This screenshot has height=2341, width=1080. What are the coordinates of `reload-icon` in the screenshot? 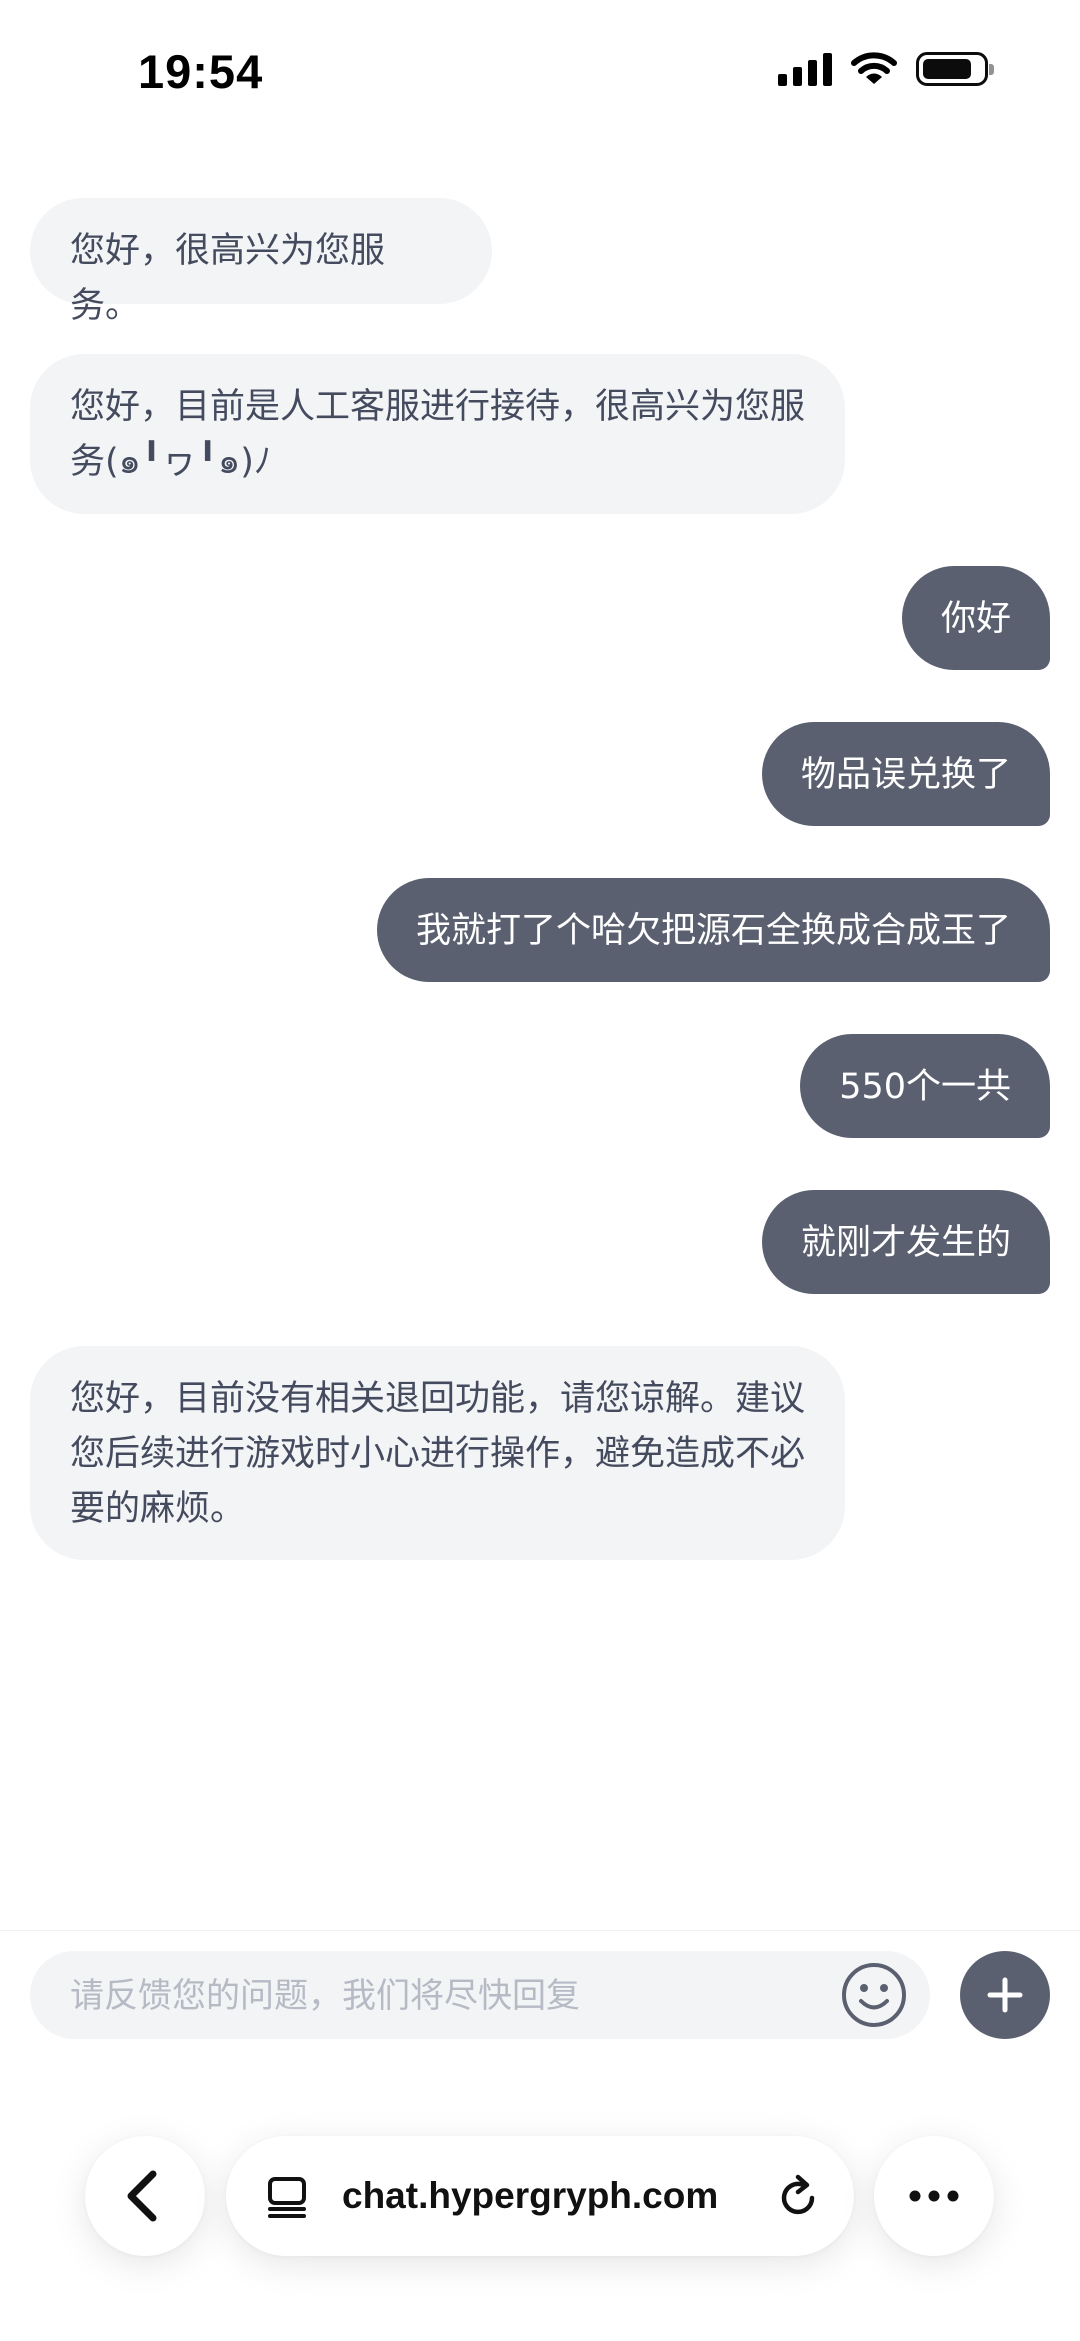 It's located at (799, 2197).